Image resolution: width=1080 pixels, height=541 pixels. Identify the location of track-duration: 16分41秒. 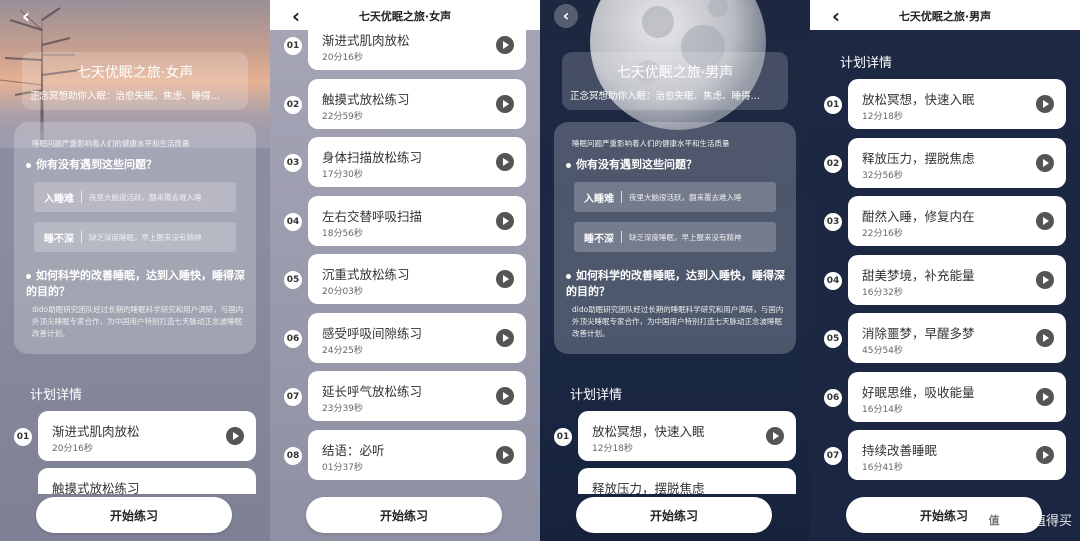
(882, 468).